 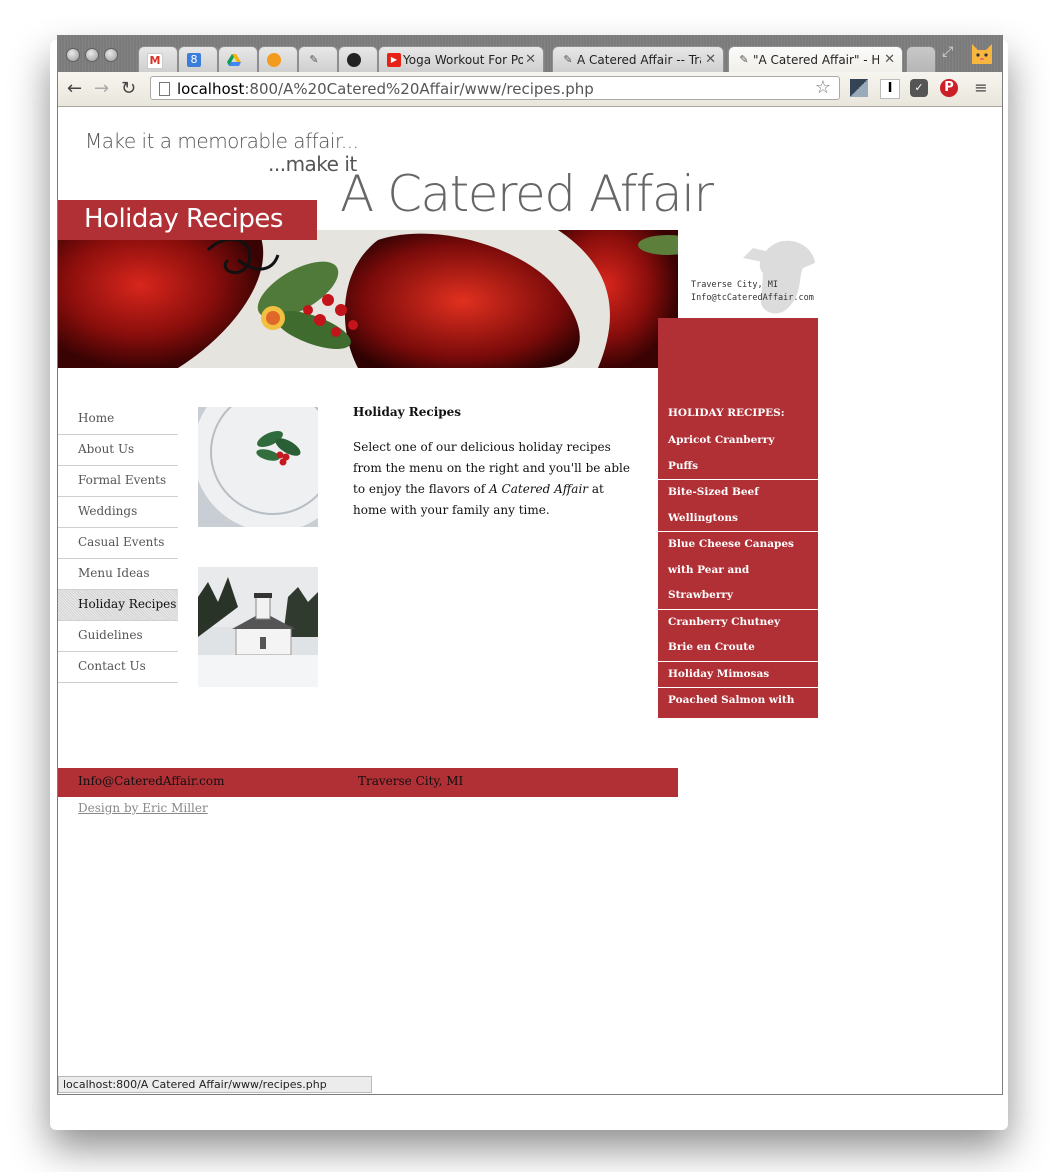 I want to click on github-icon, so click(x=354, y=60).